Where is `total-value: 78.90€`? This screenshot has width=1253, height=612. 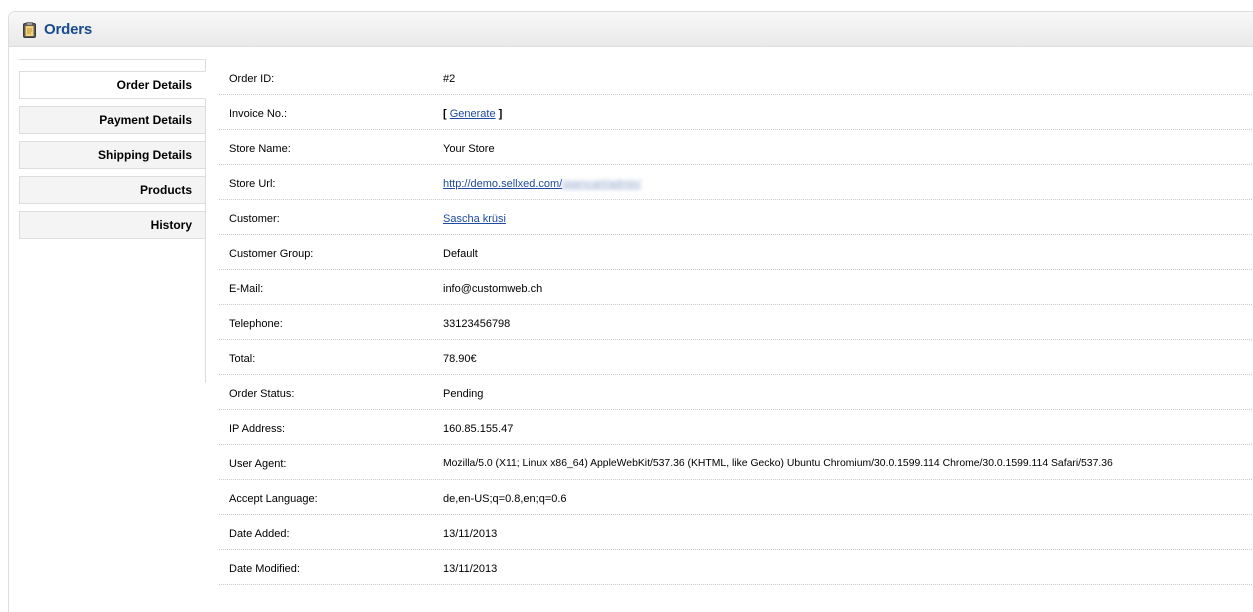 total-value: 78.90€ is located at coordinates (460, 359).